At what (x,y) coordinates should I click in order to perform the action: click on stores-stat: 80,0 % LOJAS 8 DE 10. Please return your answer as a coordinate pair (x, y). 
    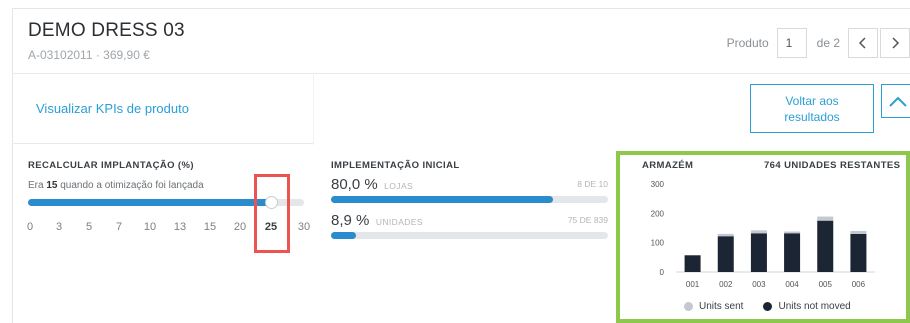
    Looking at the image, I should click on (469, 186).